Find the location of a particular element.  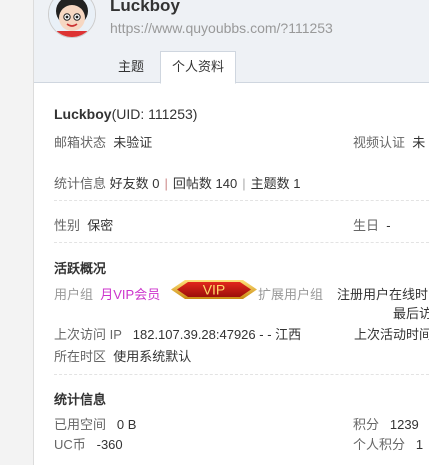

stats-label: 统计信息 is located at coordinates (80, 183).